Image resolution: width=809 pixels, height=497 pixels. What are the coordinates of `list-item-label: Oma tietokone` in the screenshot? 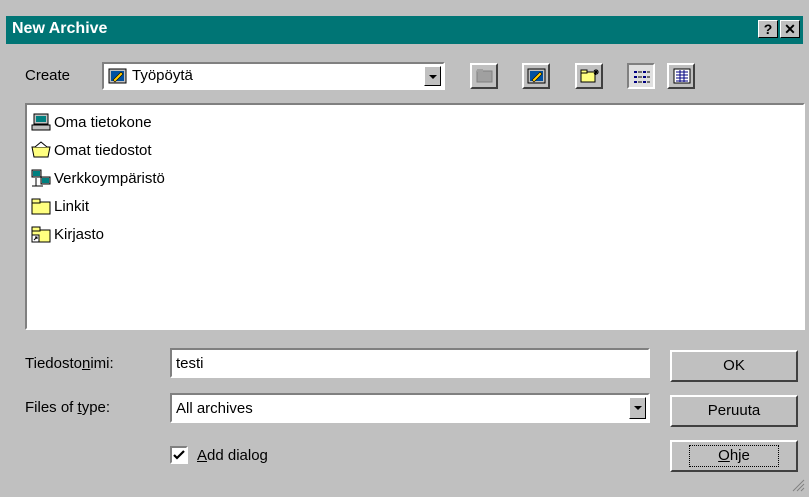 It's located at (103, 122).